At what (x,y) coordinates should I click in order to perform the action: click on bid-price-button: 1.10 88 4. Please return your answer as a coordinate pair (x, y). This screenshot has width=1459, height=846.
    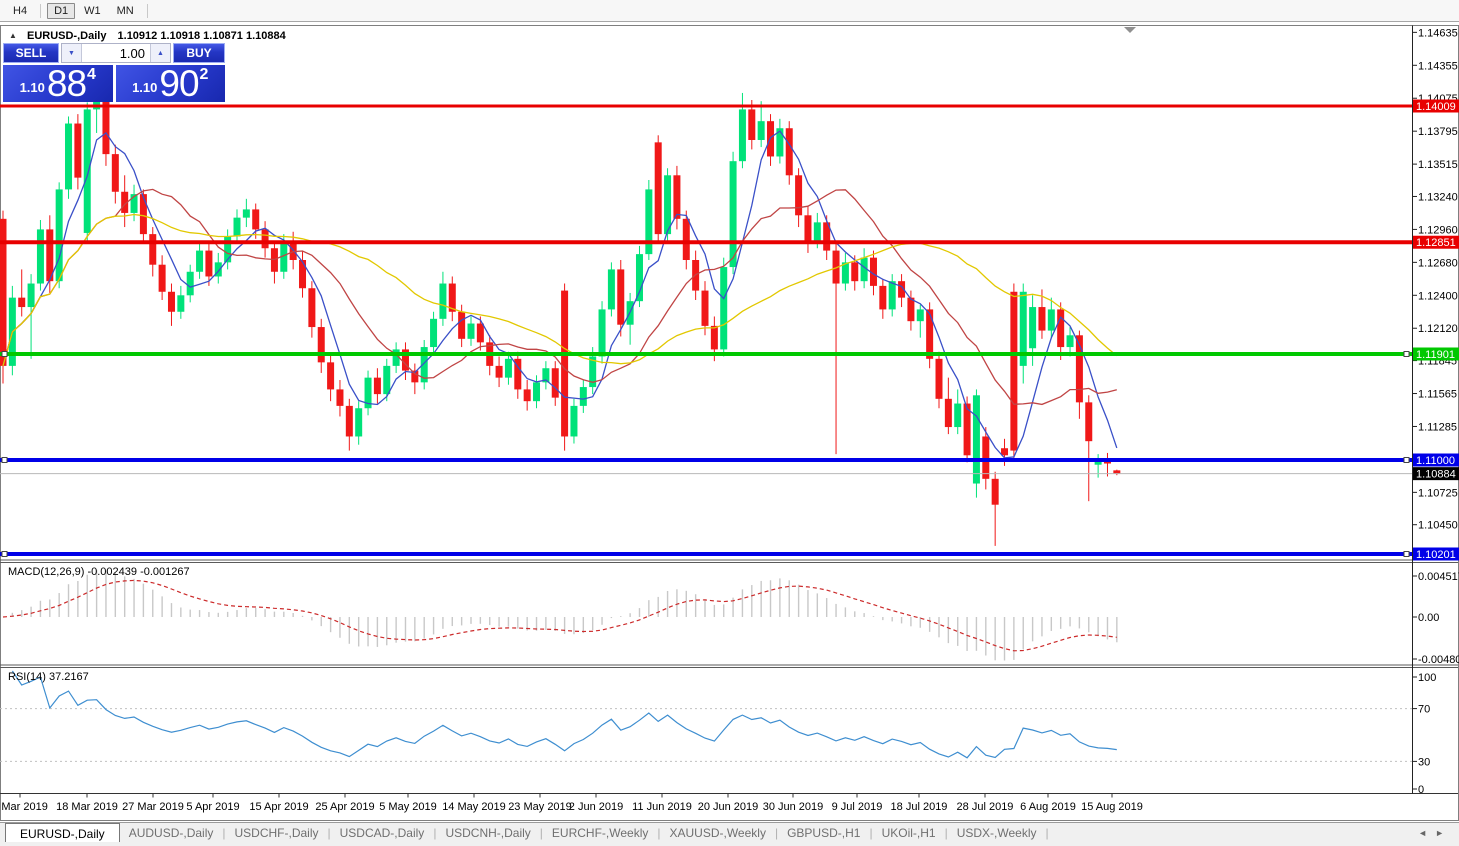
    Looking at the image, I should click on (58, 83).